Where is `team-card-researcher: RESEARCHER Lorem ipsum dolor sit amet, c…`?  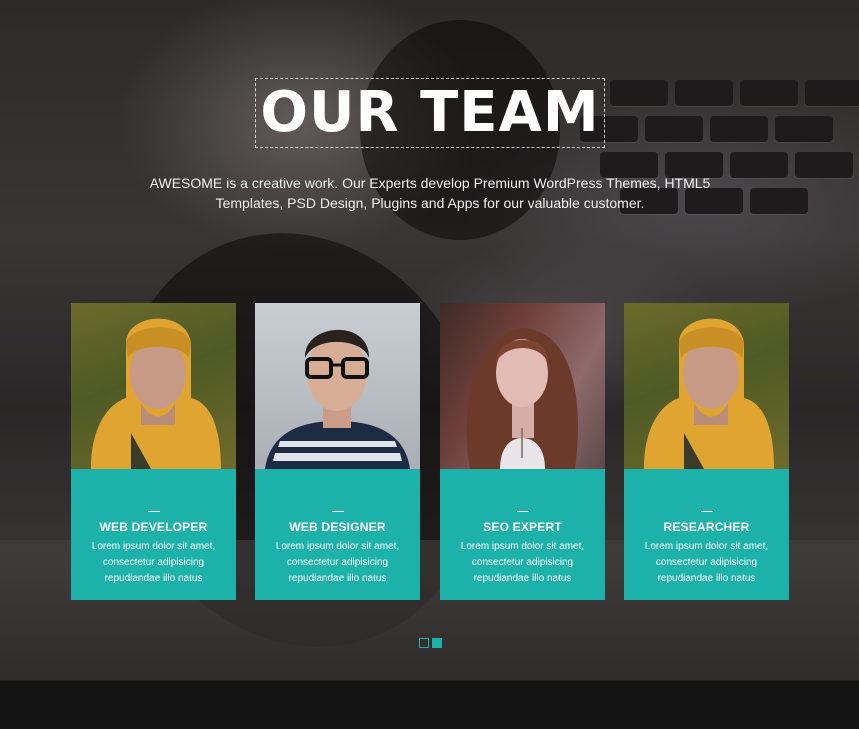
team-card-researcher: RESEARCHER Lorem ipsum dolor sit amet, c… is located at coordinates (706, 451).